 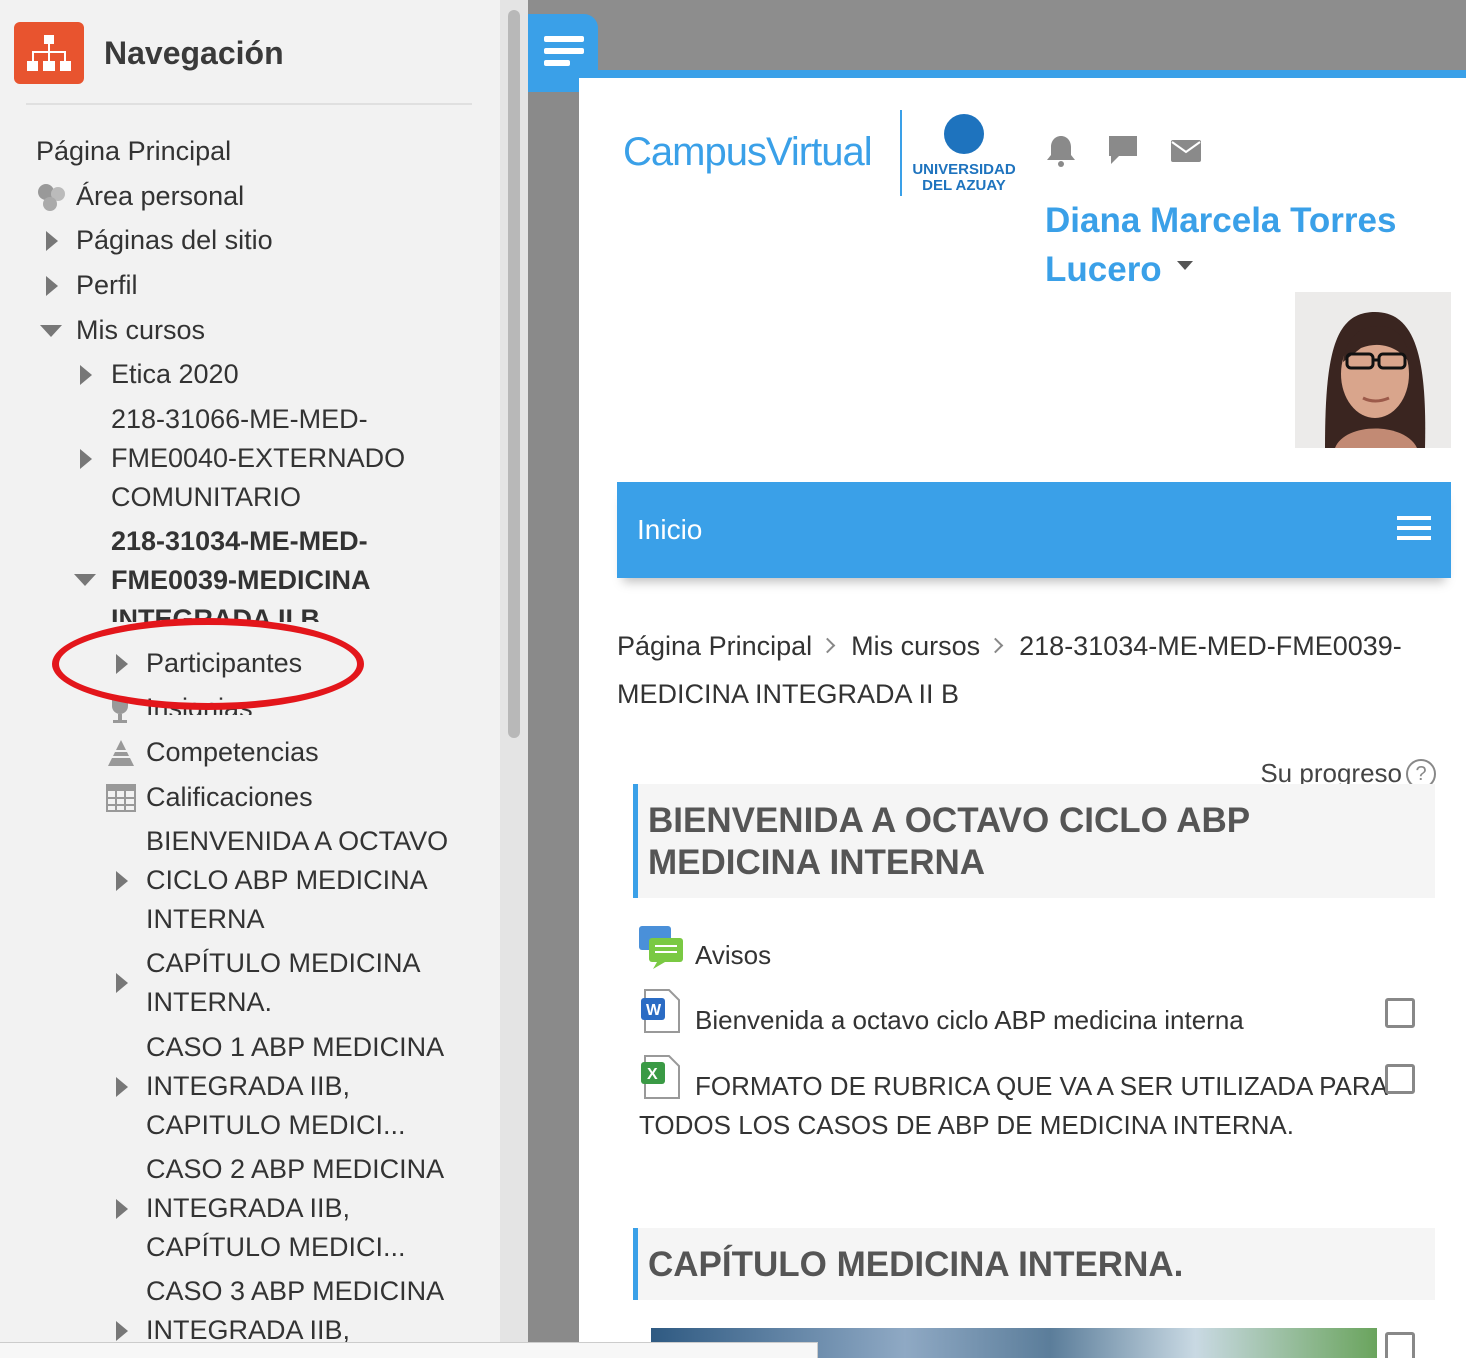 I want to click on logo-divider, so click(x=901, y=153).